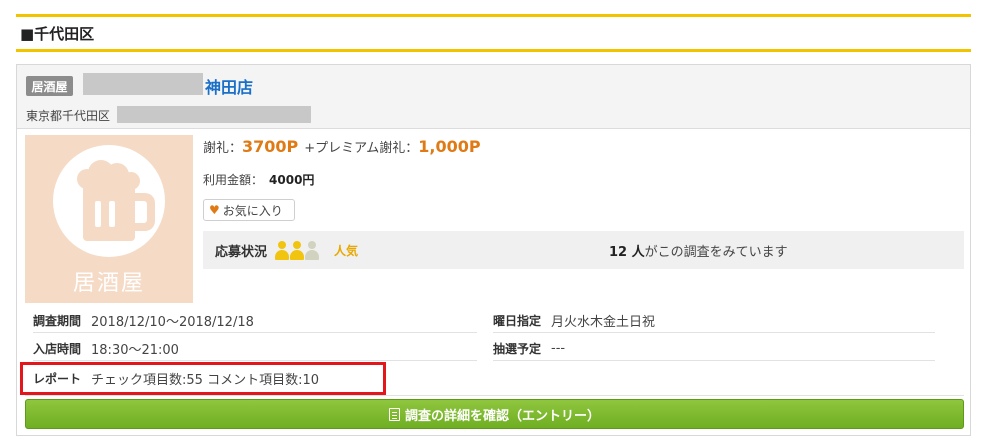  What do you see at coordinates (214, 210) in the screenshot?
I see `heart-icon: ♥` at bounding box center [214, 210].